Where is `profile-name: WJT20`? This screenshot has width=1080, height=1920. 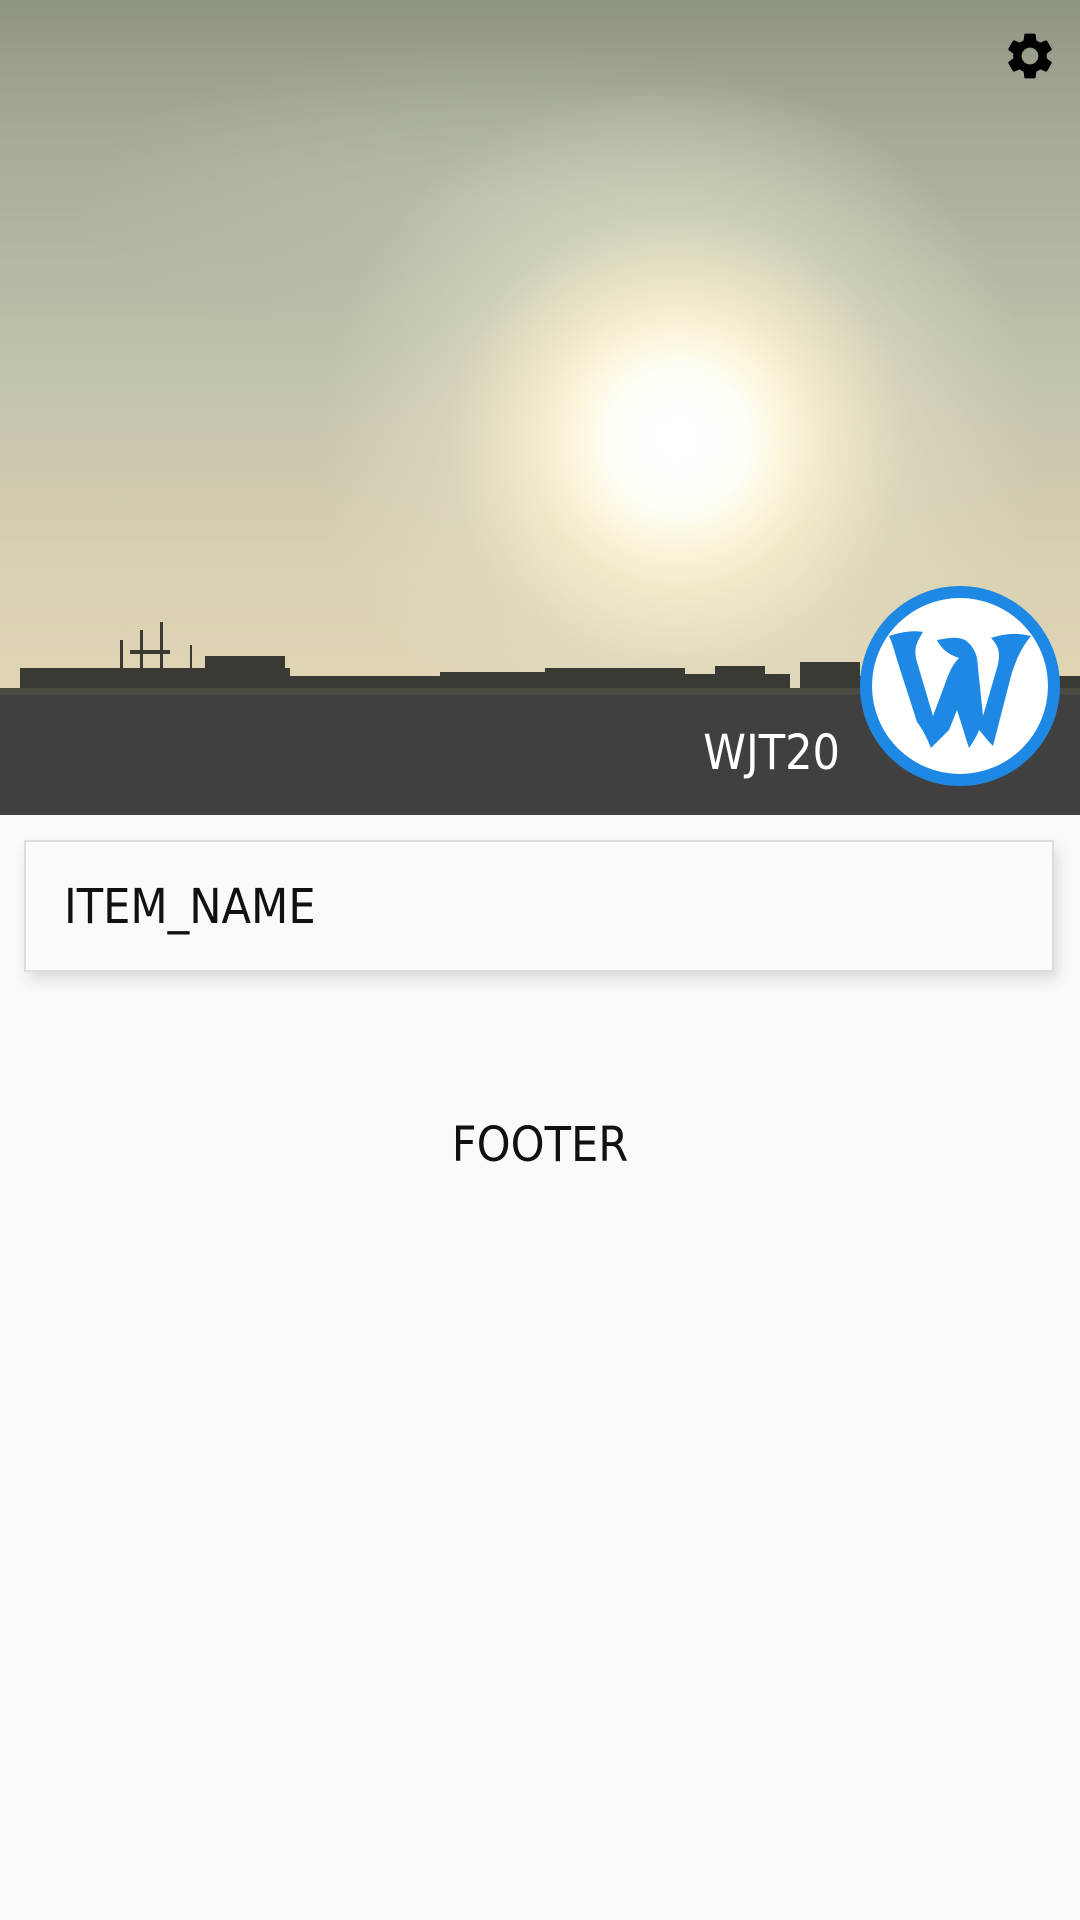 profile-name: WJT20 is located at coordinates (771, 753).